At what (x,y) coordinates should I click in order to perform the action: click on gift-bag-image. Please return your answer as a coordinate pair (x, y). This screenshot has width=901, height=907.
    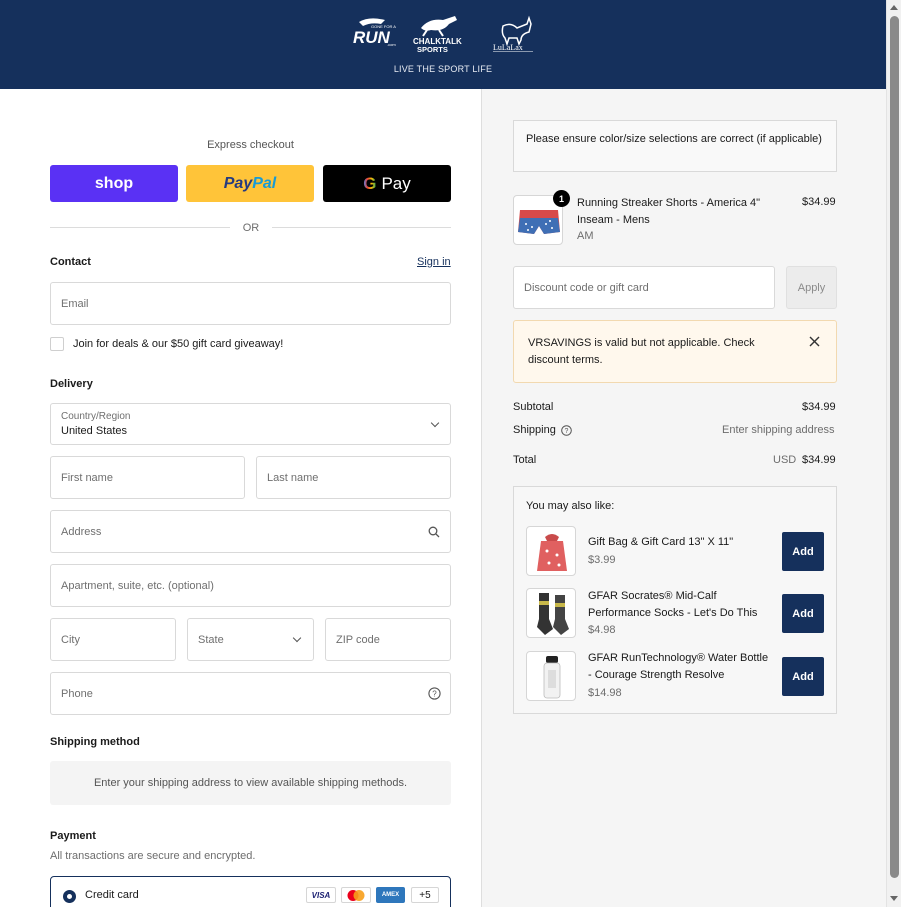
    Looking at the image, I should click on (552, 552).